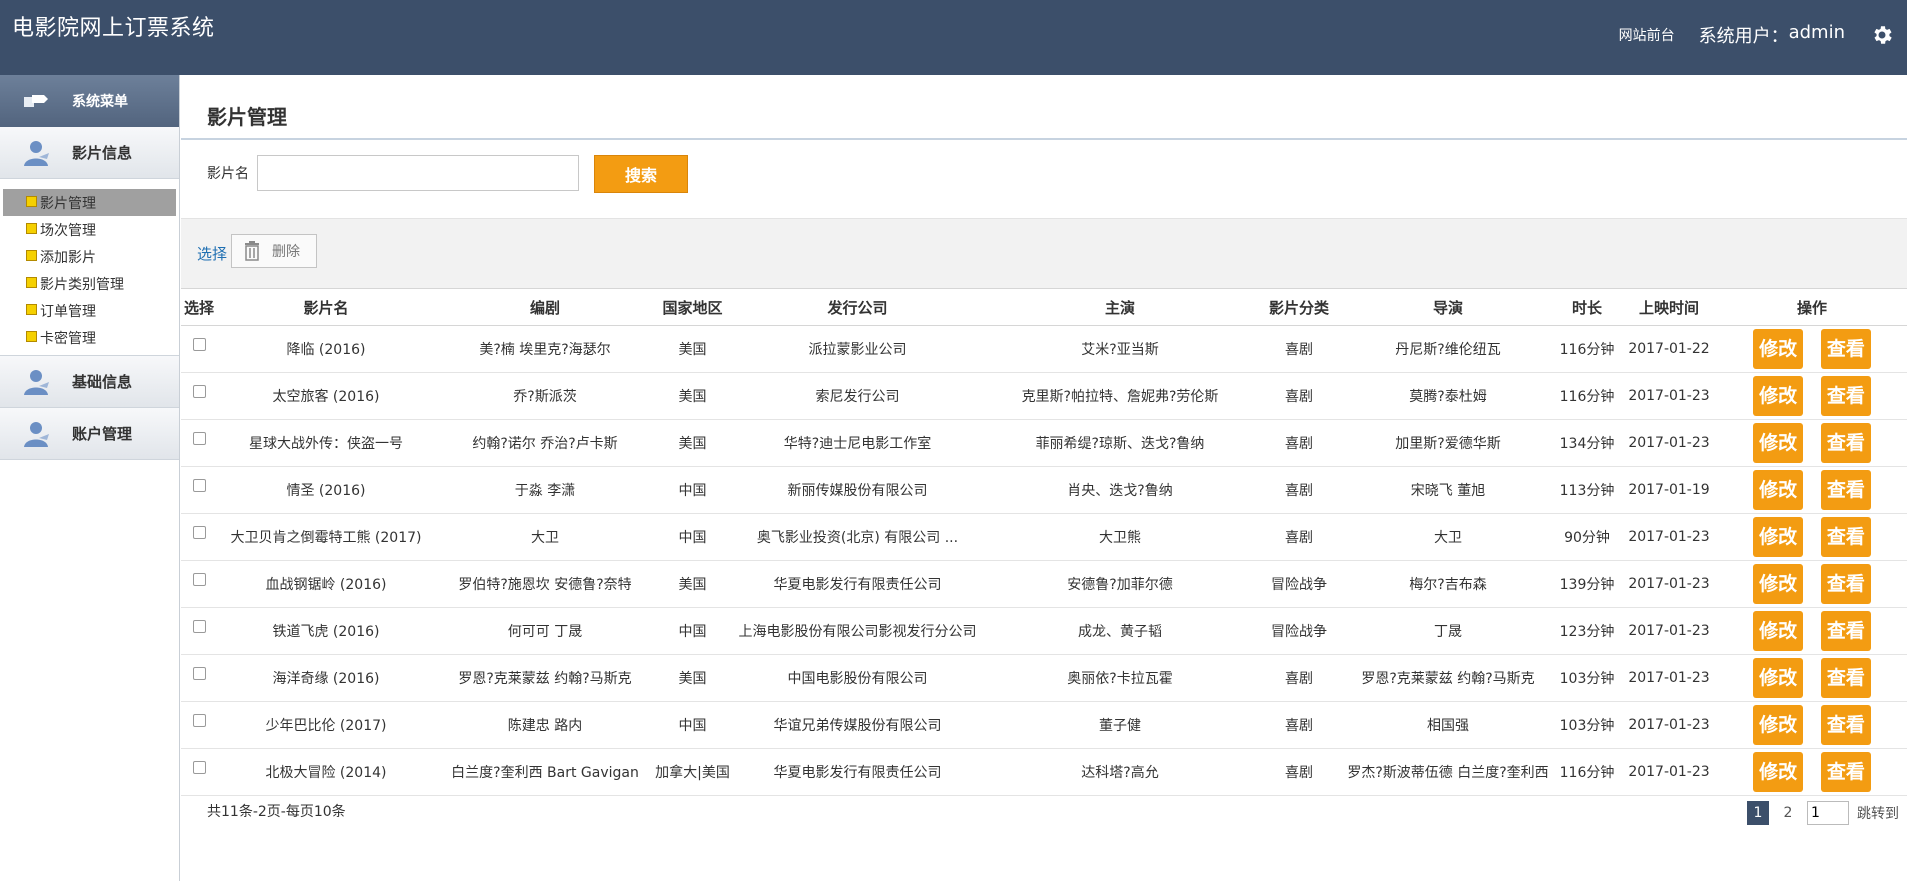 This screenshot has height=881, width=1907. I want to click on search-button: 搜索, so click(641, 174).